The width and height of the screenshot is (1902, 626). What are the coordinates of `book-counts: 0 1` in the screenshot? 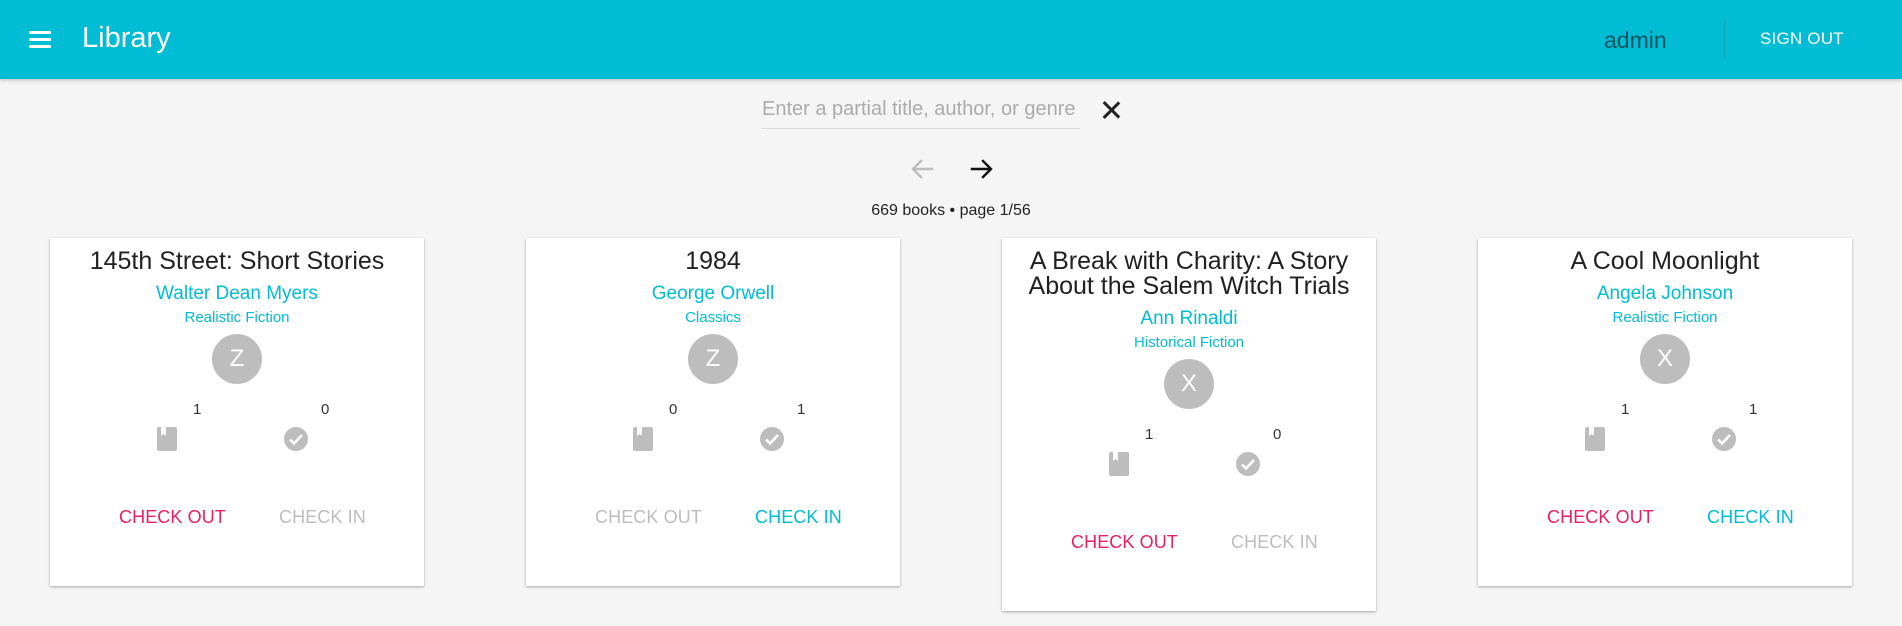 It's located at (713, 436).